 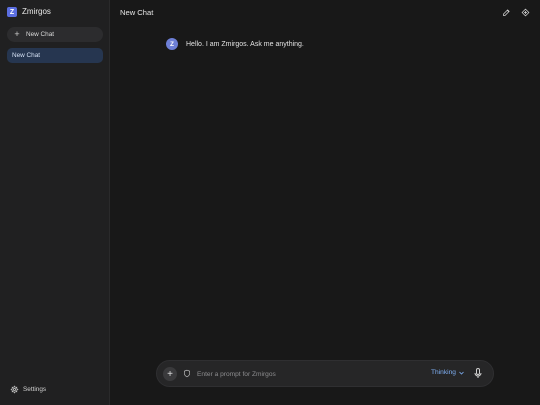 What do you see at coordinates (478, 373) in the screenshot?
I see `microphone-icon` at bounding box center [478, 373].